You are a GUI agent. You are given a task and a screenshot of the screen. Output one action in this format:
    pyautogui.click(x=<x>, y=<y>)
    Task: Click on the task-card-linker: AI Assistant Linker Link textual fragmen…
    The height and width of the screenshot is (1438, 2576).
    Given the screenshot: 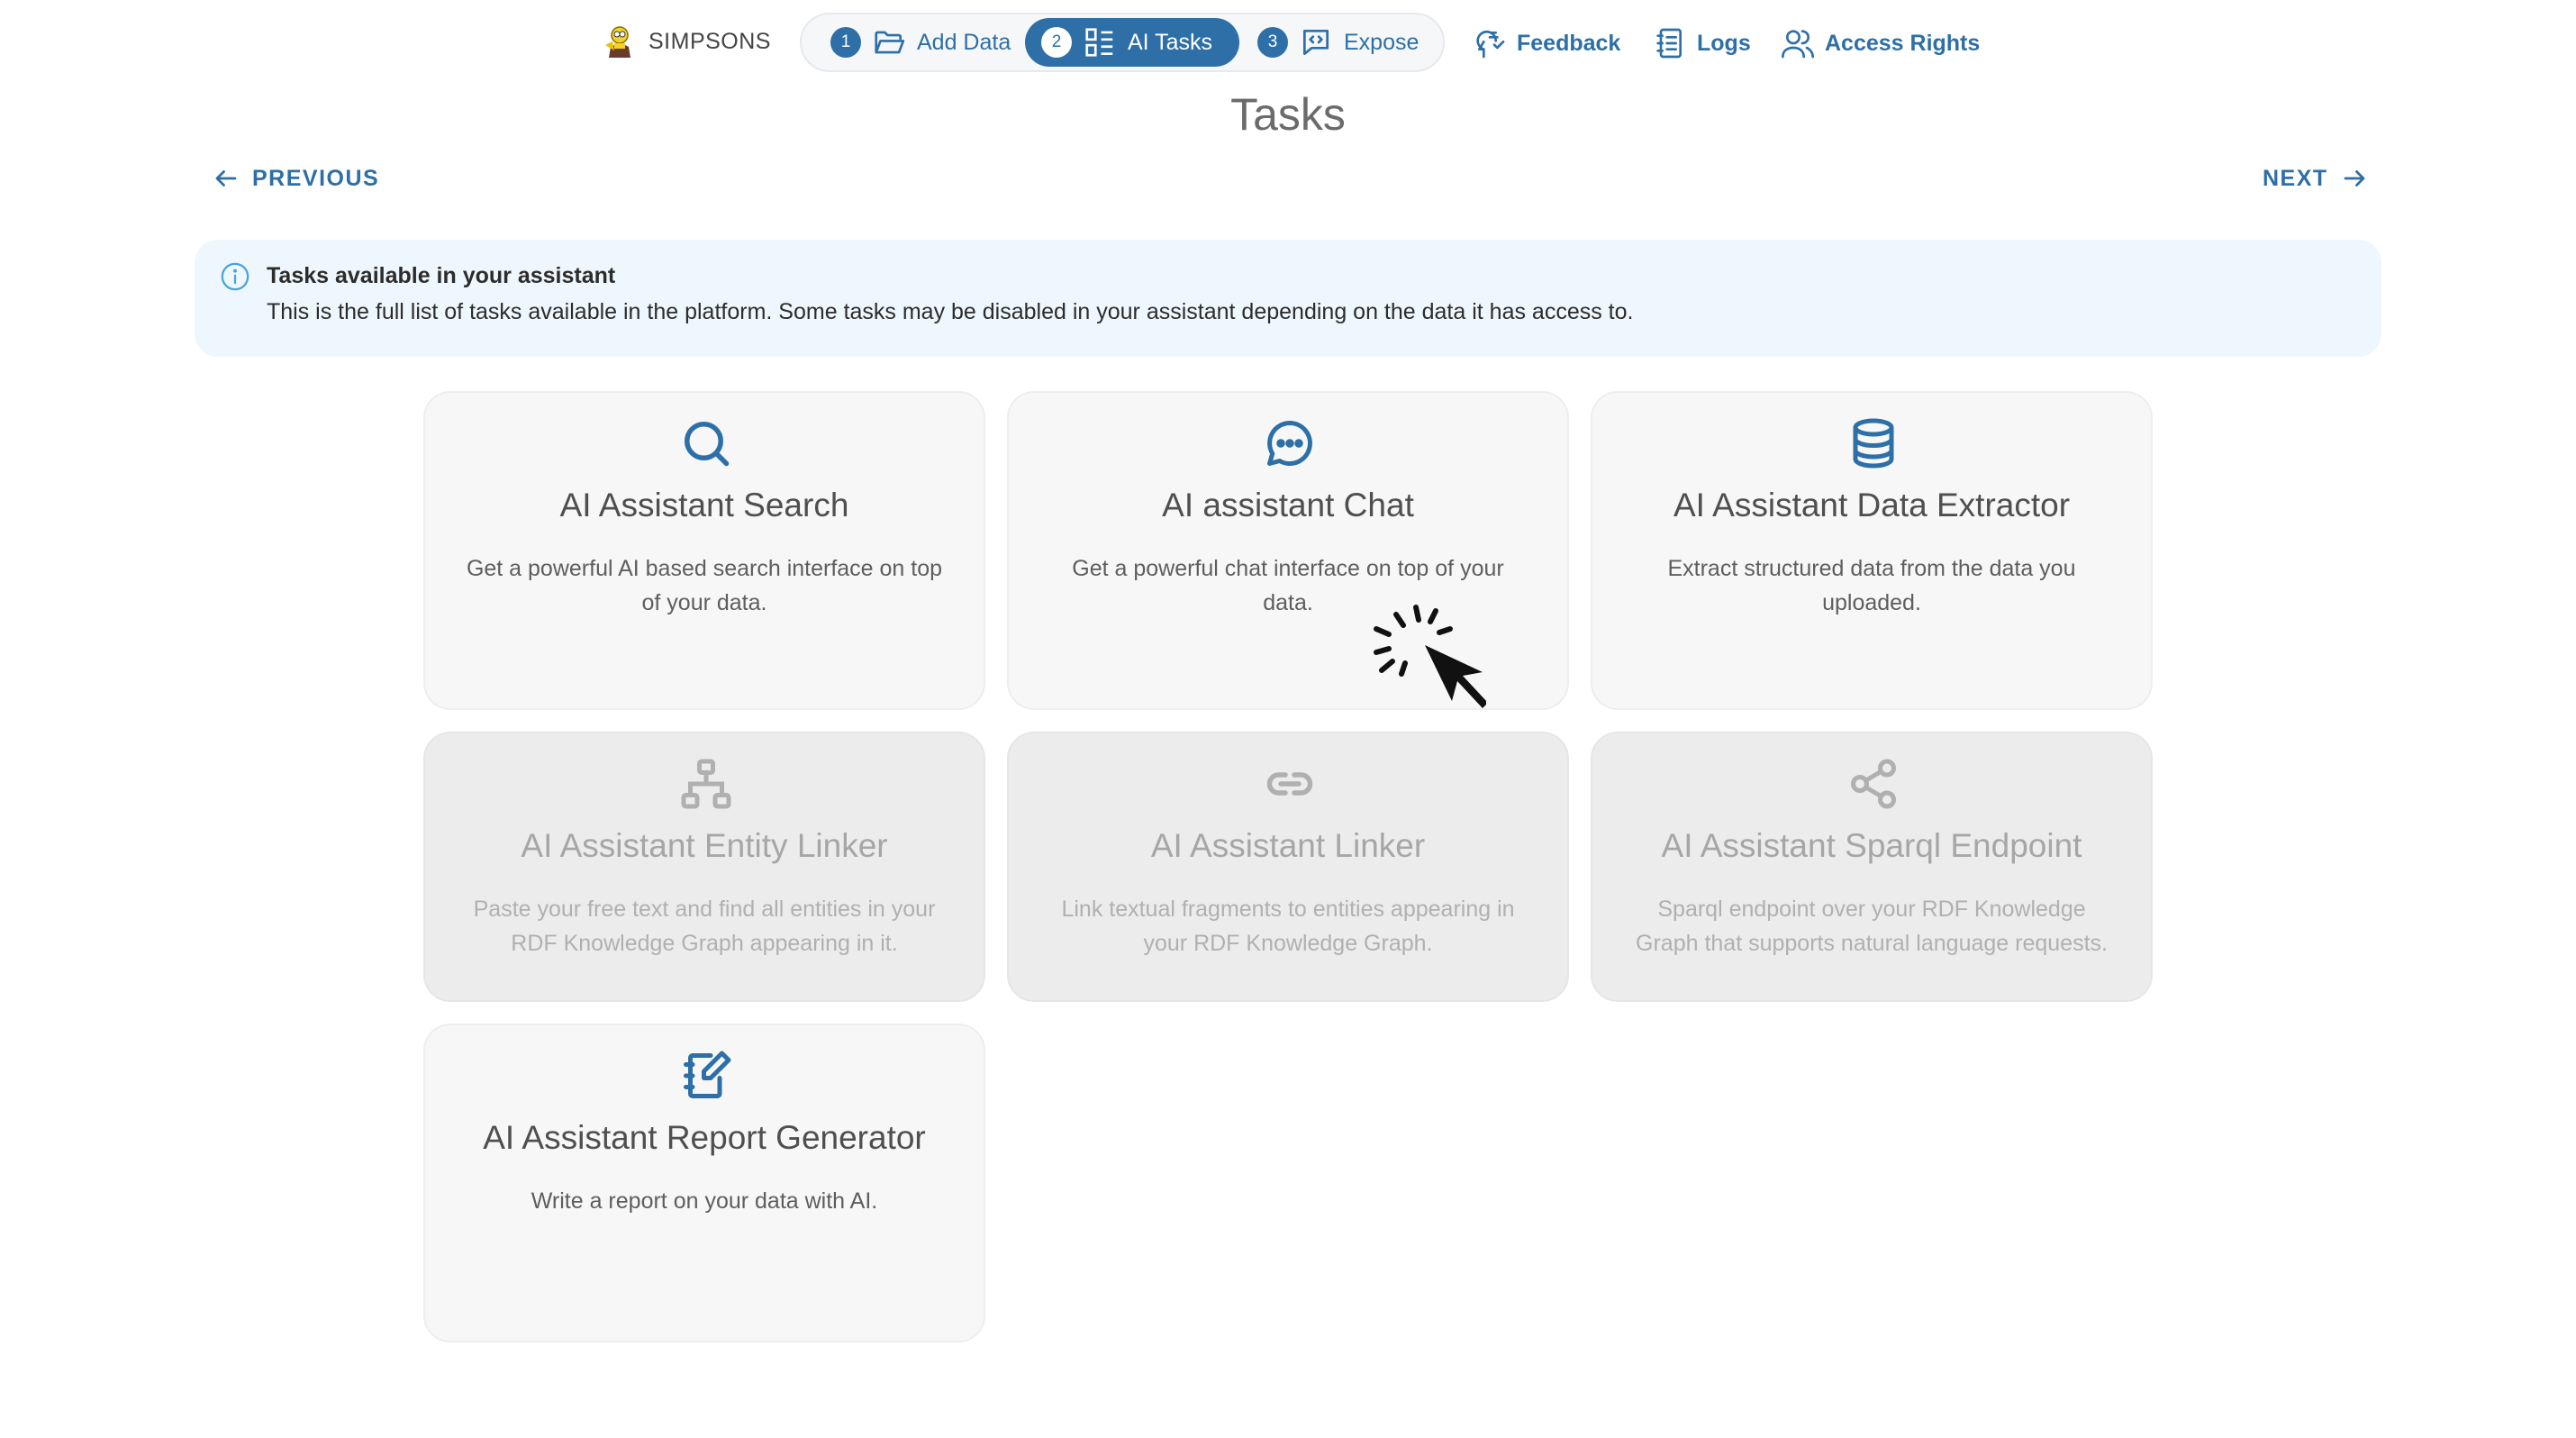 What is the action you would take?
    pyautogui.click(x=1288, y=867)
    